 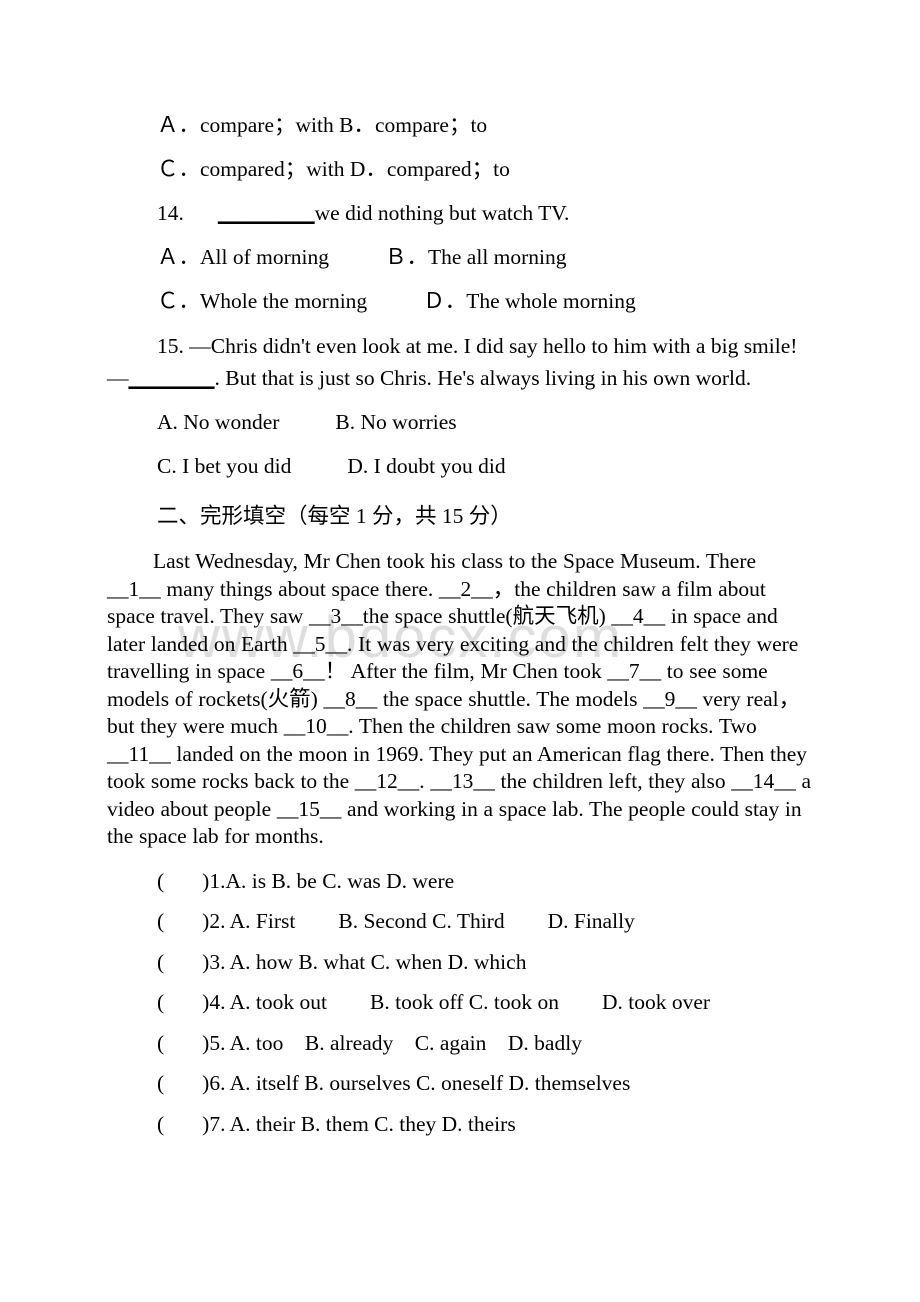 I want to click on q14-options-cd: Ｃ．Whole the morning Ｄ．The whole morning, so click(x=460, y=301).